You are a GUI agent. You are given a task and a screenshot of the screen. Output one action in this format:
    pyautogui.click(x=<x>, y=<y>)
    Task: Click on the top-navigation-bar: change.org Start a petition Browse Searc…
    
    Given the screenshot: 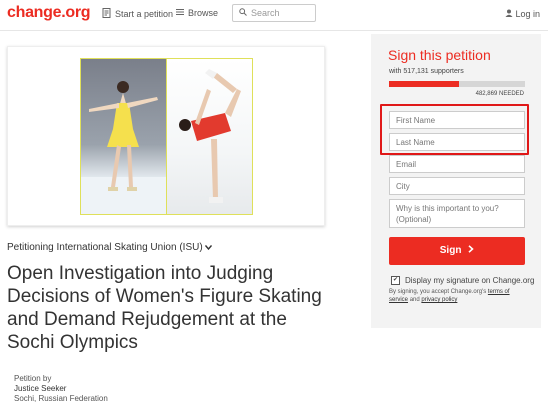 What is the action you would take?
    pyautogui.click(x=274, y=15)
    